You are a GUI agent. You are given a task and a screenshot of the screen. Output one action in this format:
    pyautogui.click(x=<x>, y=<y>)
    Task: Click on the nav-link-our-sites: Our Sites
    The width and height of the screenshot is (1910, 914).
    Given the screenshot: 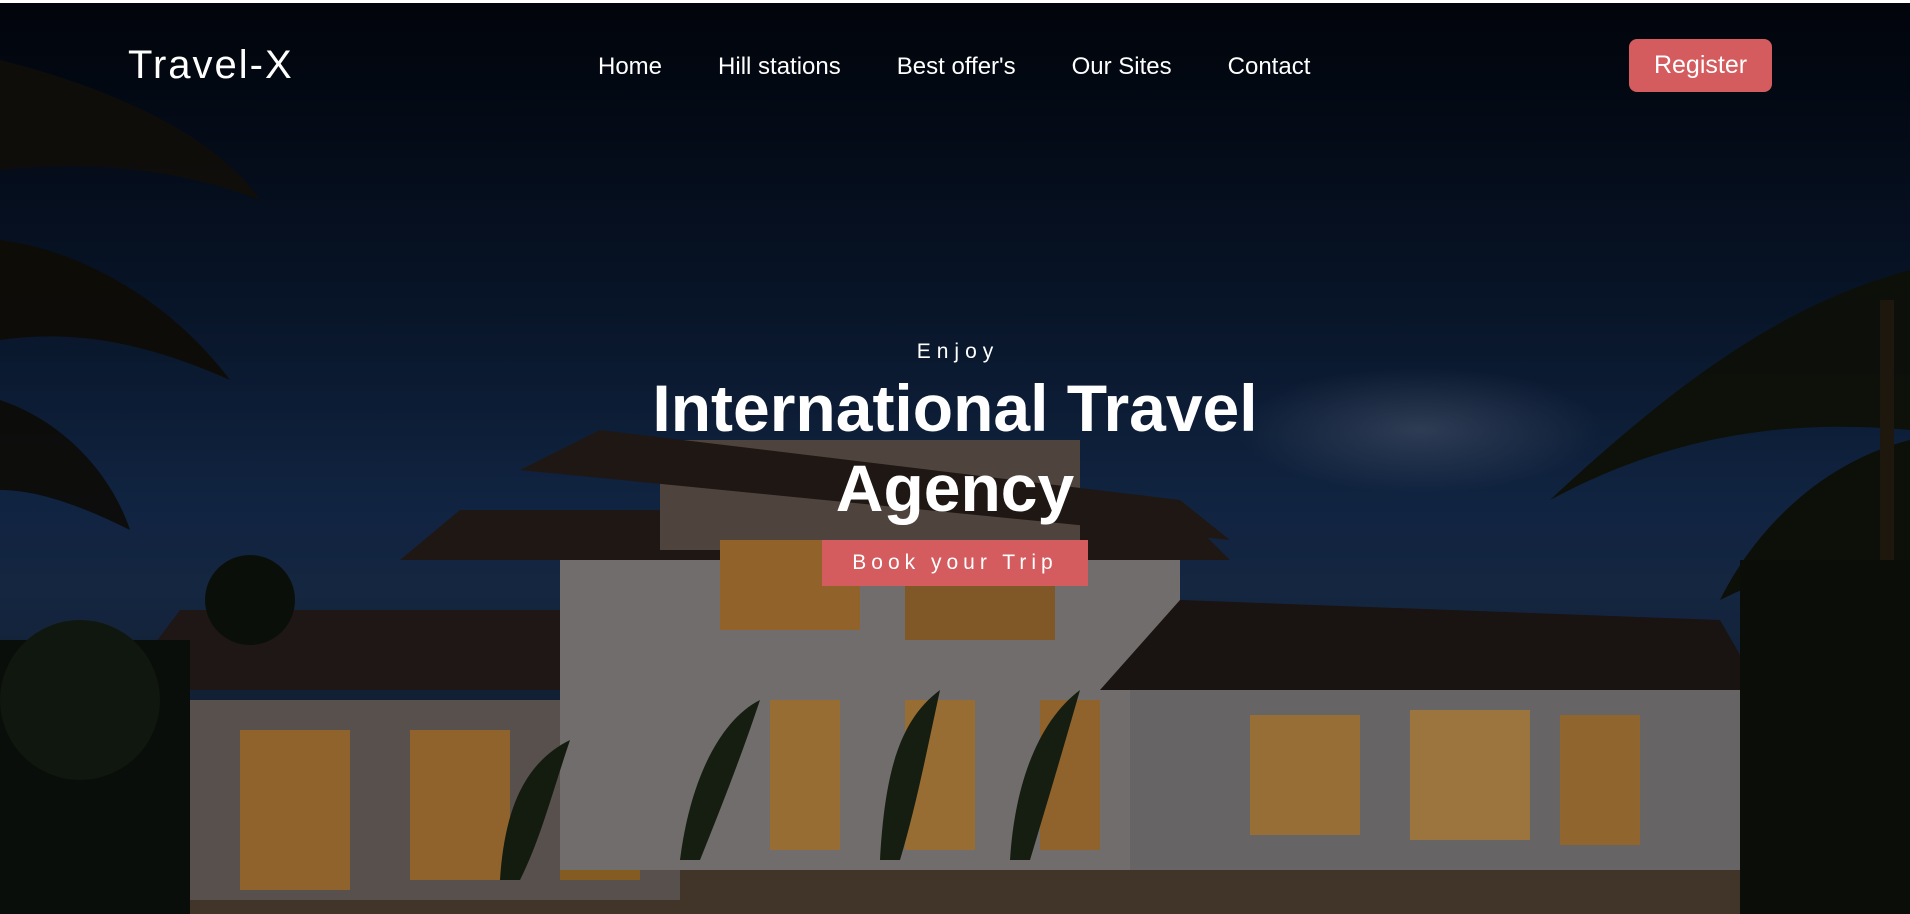 What is the action you would take?
    pyautogui.click(x=1122, y=67)
    